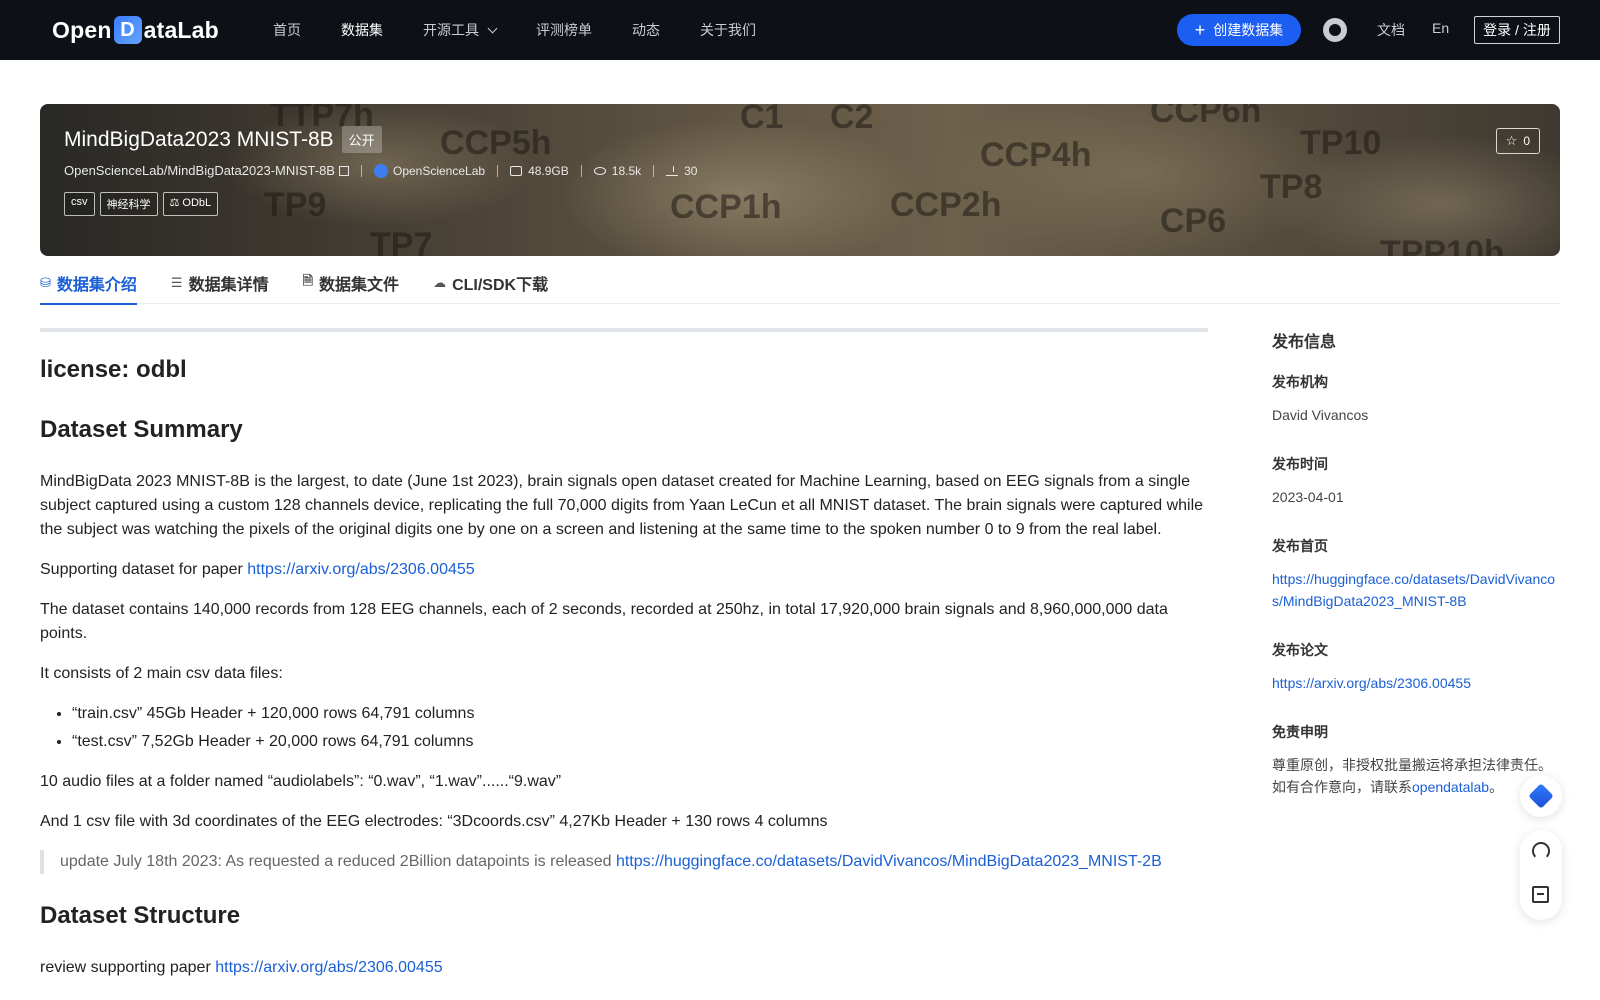  Describe the element at coordinates (1308, 497) in the screenshot. I see `publish-date-value: 2023-04-01` at that location.